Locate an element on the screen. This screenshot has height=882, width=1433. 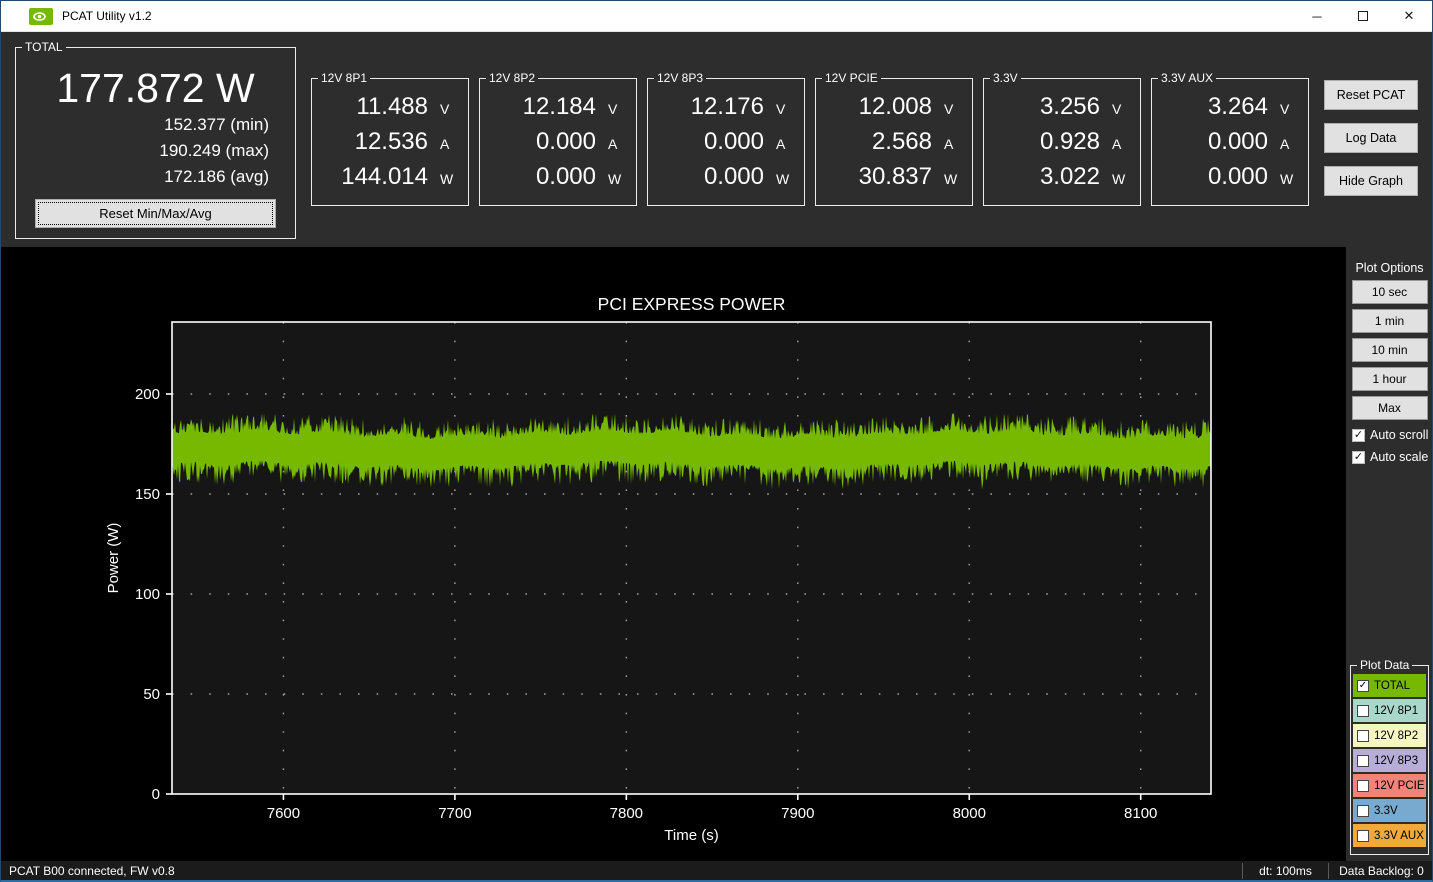
plot-range-10-min-button: 10 min is located at coordinates (1389, 350).